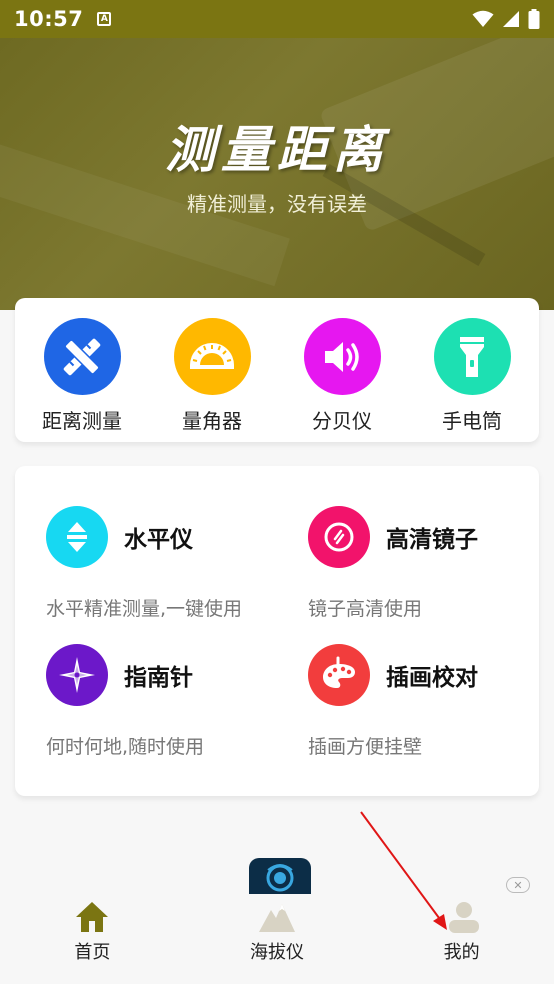 This screenshot has width=554, height=984. Describe the element at coordinates (511, 19) in the screenshot. I see `signal-icon` at that location.